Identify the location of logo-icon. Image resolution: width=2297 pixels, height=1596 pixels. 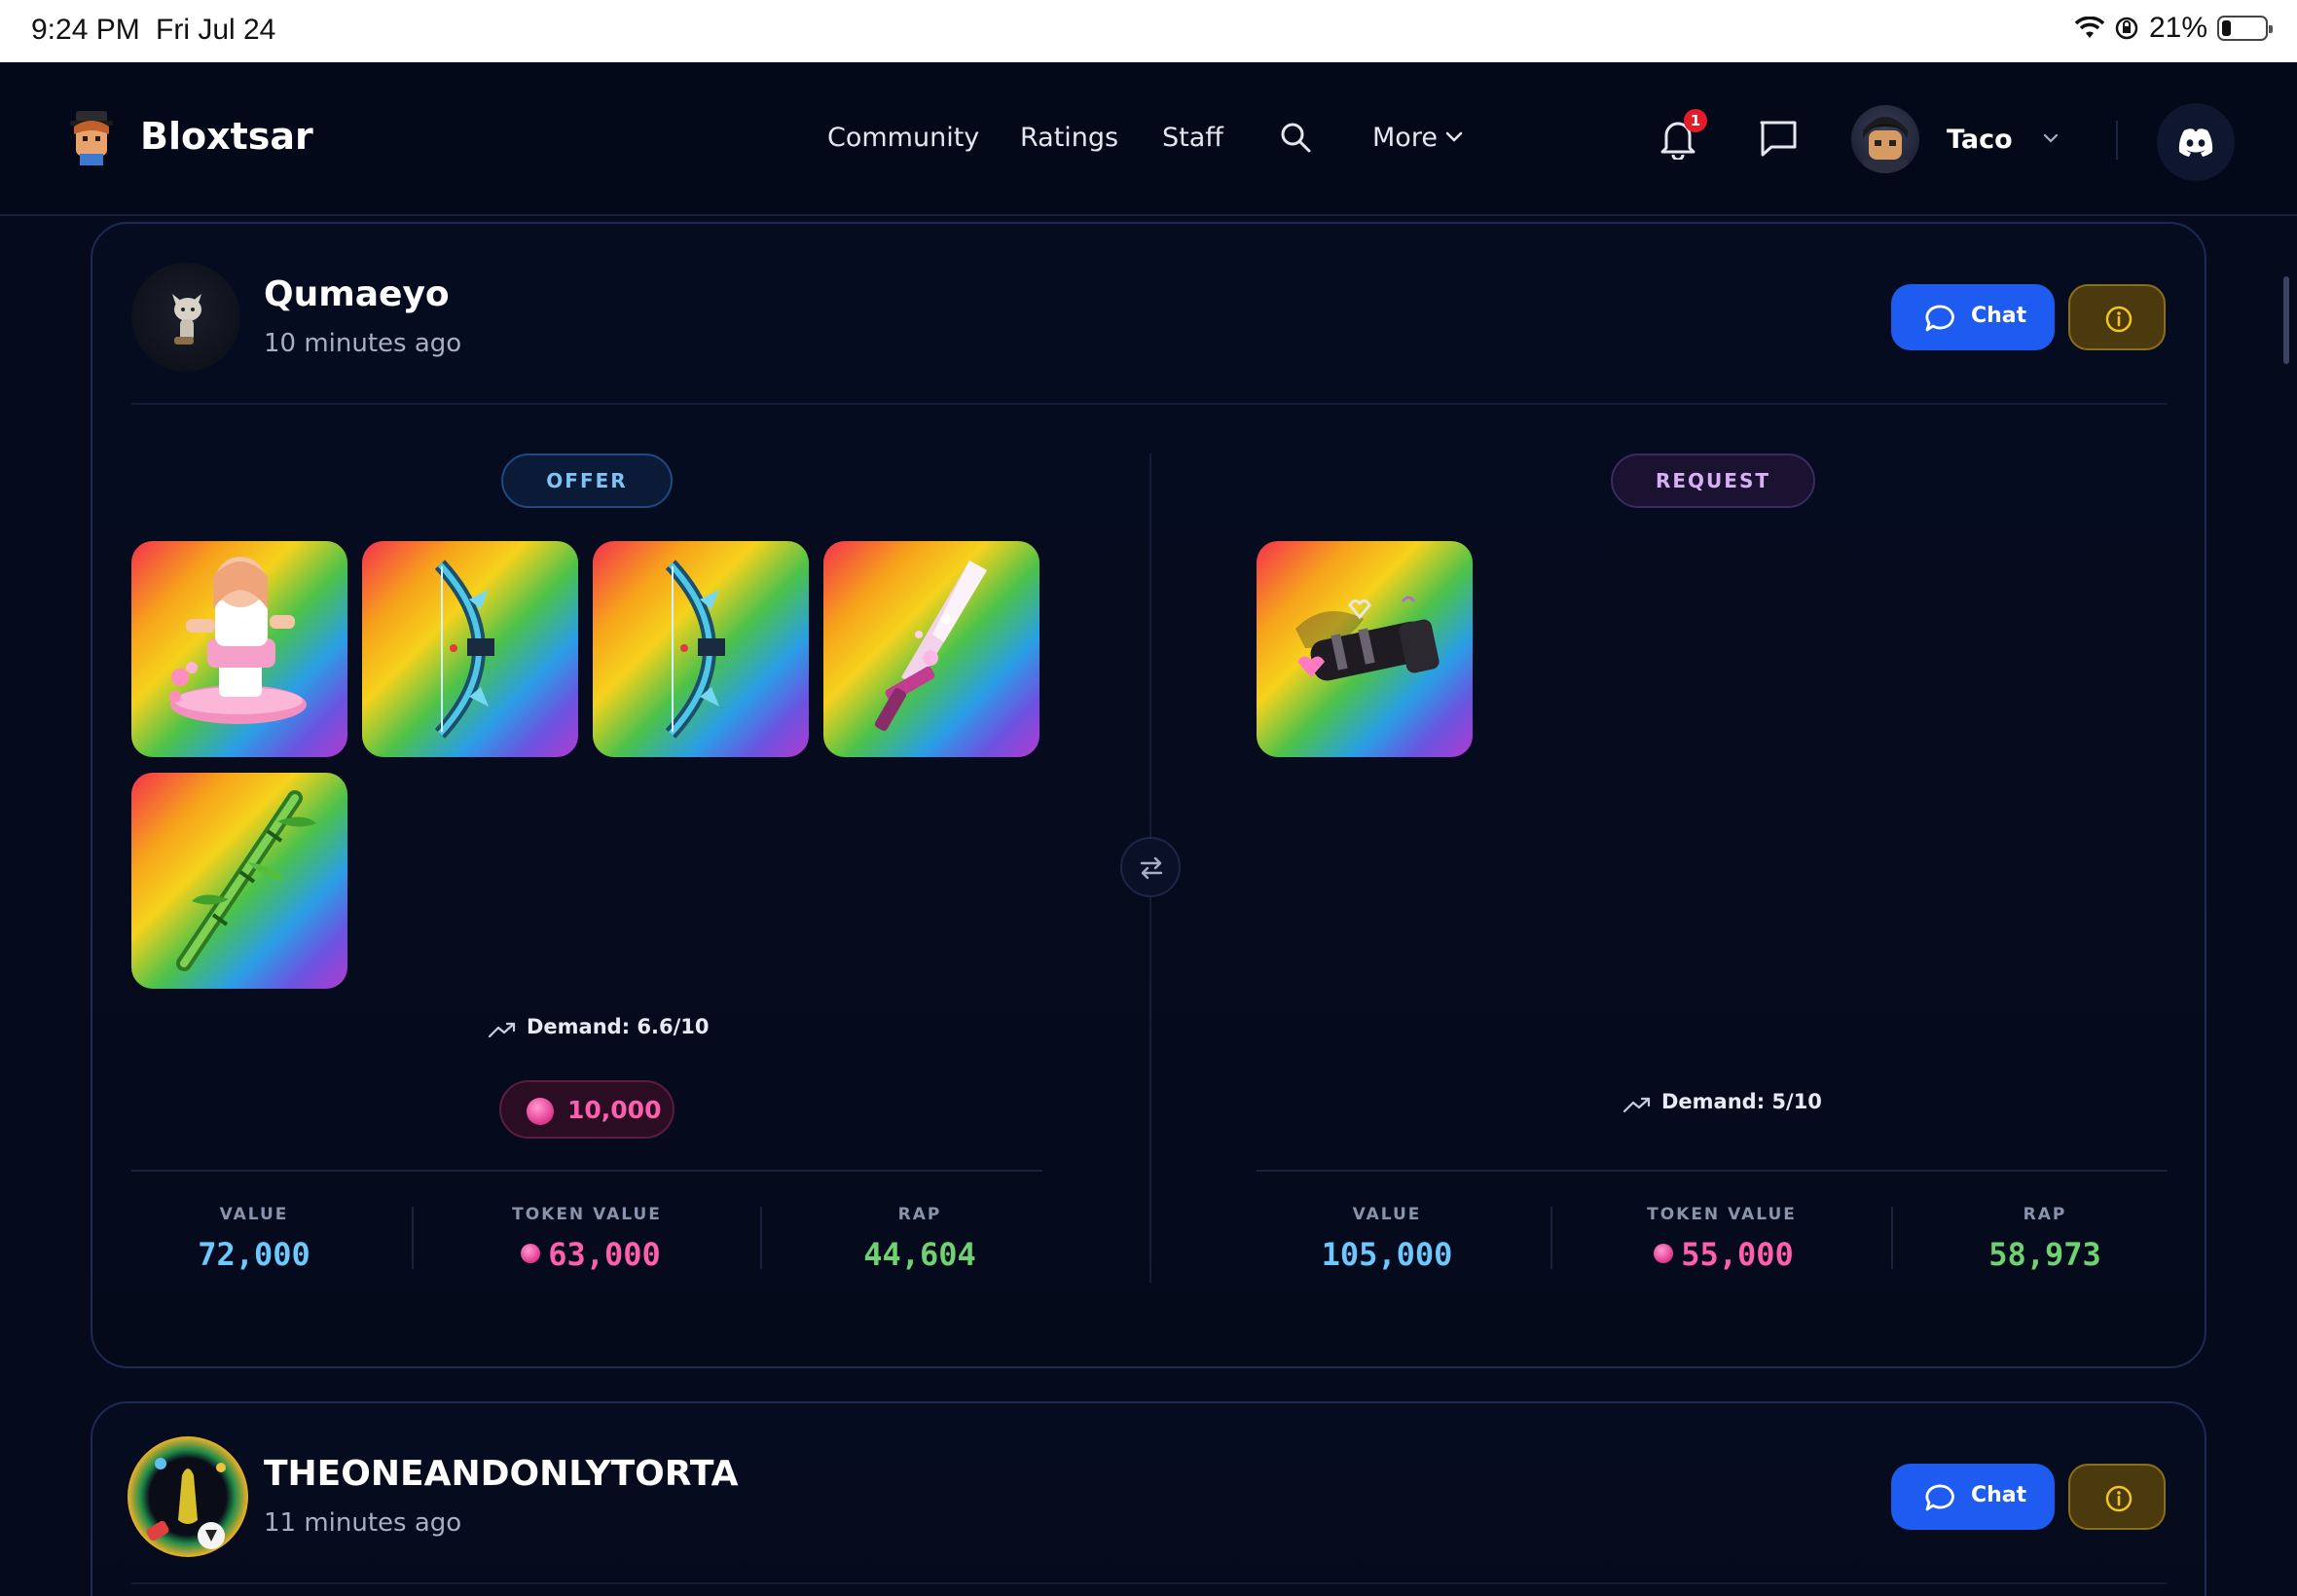
(92, 137).